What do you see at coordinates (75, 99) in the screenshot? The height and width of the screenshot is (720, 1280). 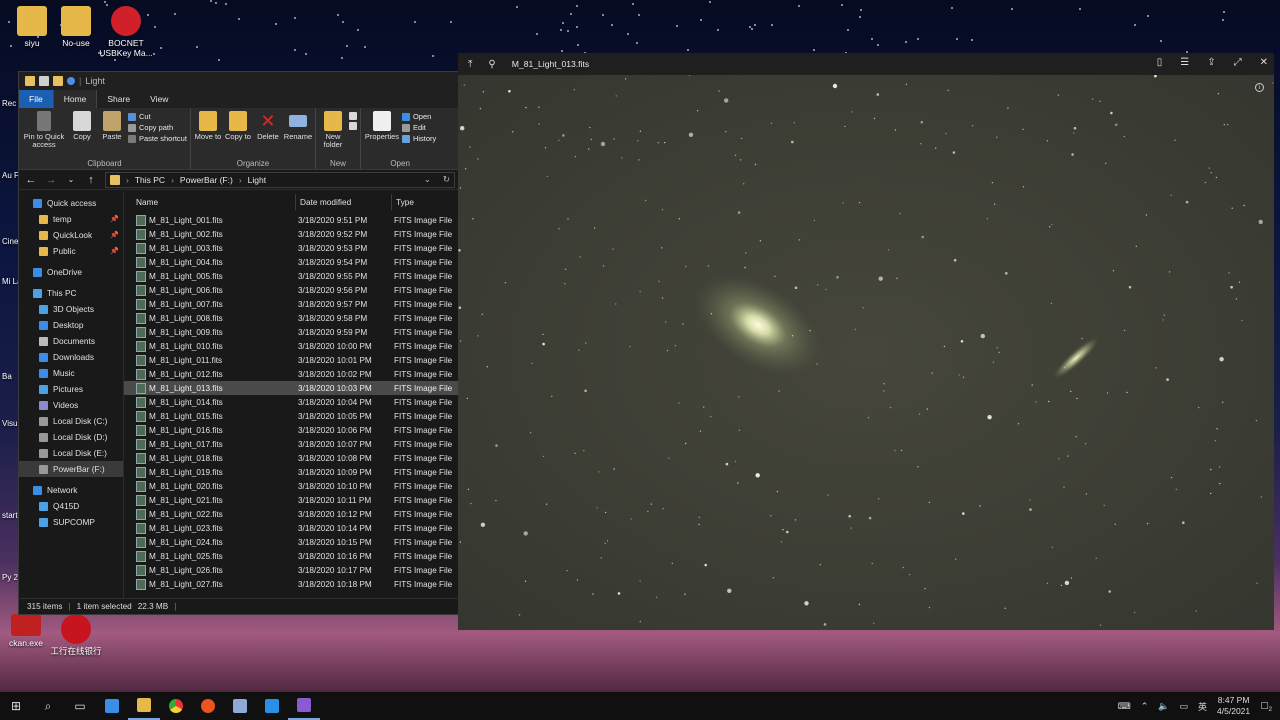 I see `tab-home: Home` at bounding box center [75, 99].